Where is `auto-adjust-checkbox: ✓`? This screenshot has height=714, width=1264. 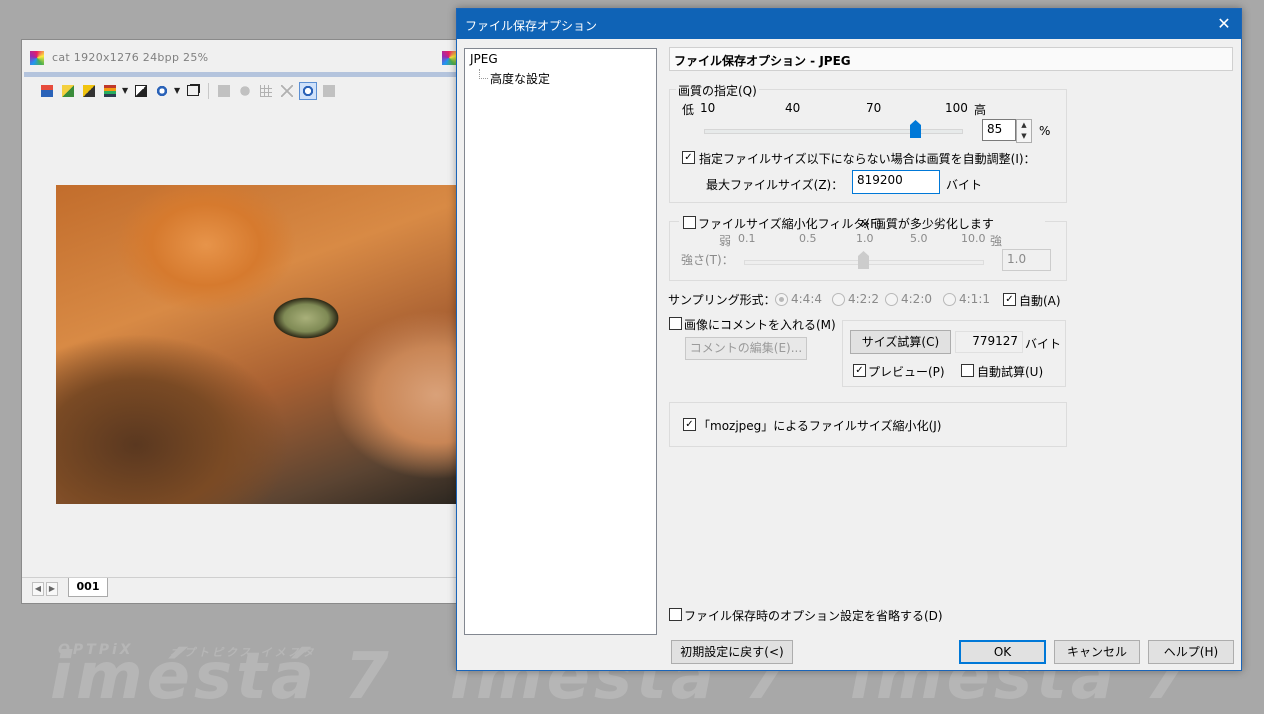 auto-adjust-checkbox: ✓ is located at coordinates (688, 157).